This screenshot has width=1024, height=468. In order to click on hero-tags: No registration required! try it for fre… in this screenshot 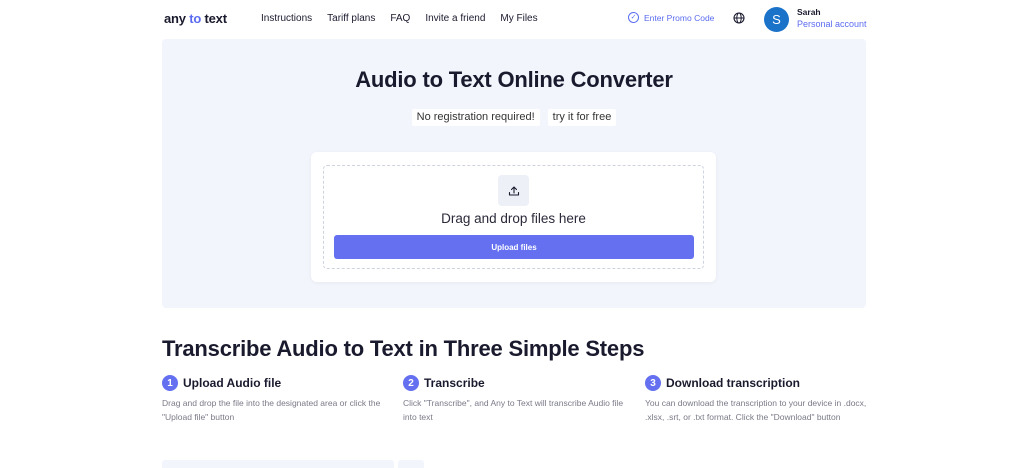, I will do `click(514, 117)`.